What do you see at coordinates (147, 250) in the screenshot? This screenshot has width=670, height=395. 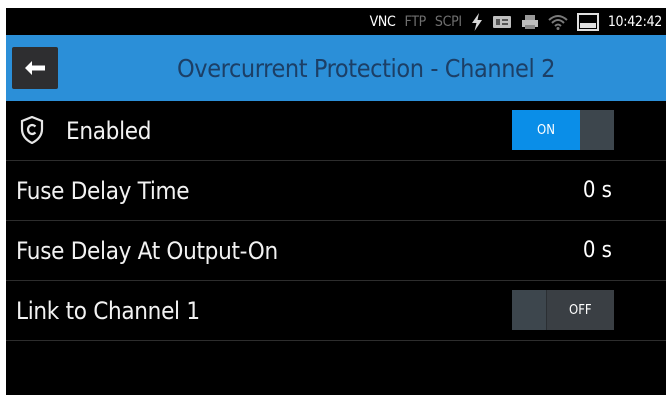 I see `fuse-delay-output-on-label: Fuse Delay At Output-On` at bounding box center [147, 250].